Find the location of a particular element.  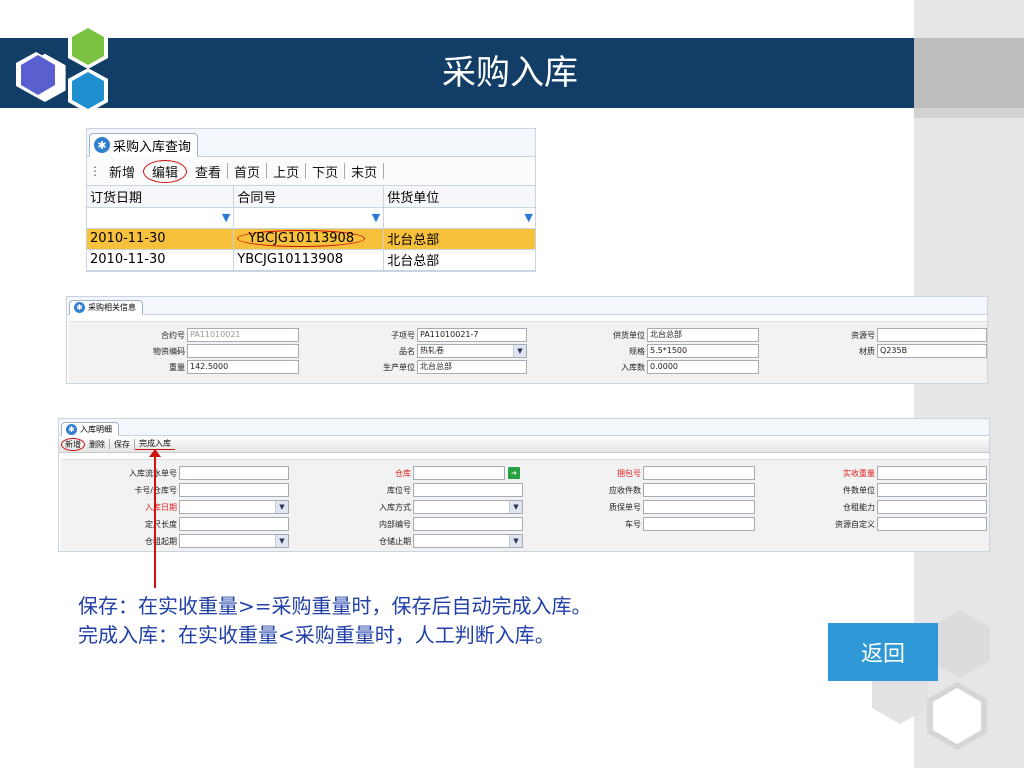

storage-capacity-field is located at coordinates (932, 507).